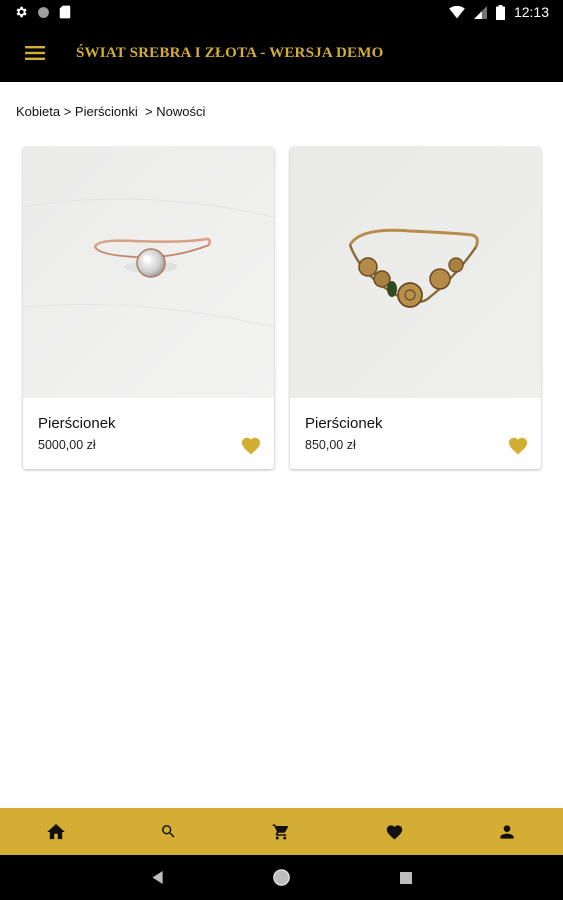 The height and width of the screenshot is (900, 563). What do you see at coordinates (480, 12) in the screenshot?
I see `signal-icon` at bounding box center [480, 12].